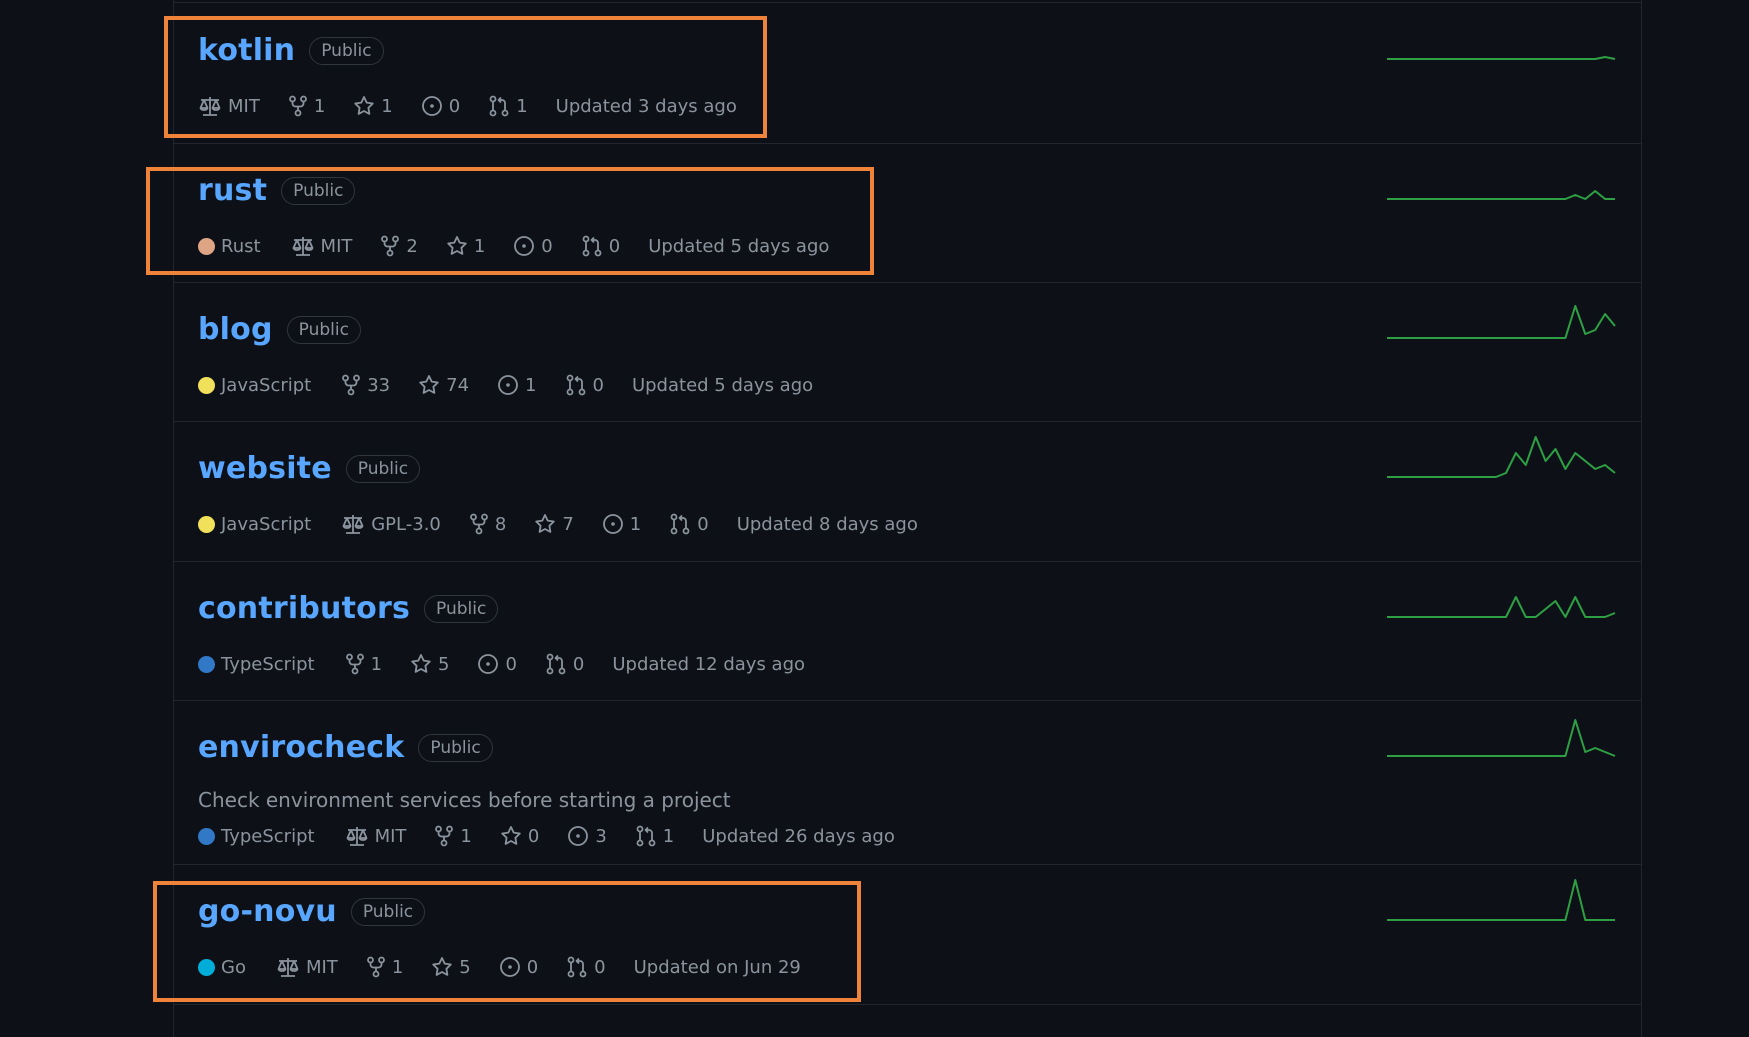  I want to click on repo-title-line: kotlin Public, so click(291, 50).